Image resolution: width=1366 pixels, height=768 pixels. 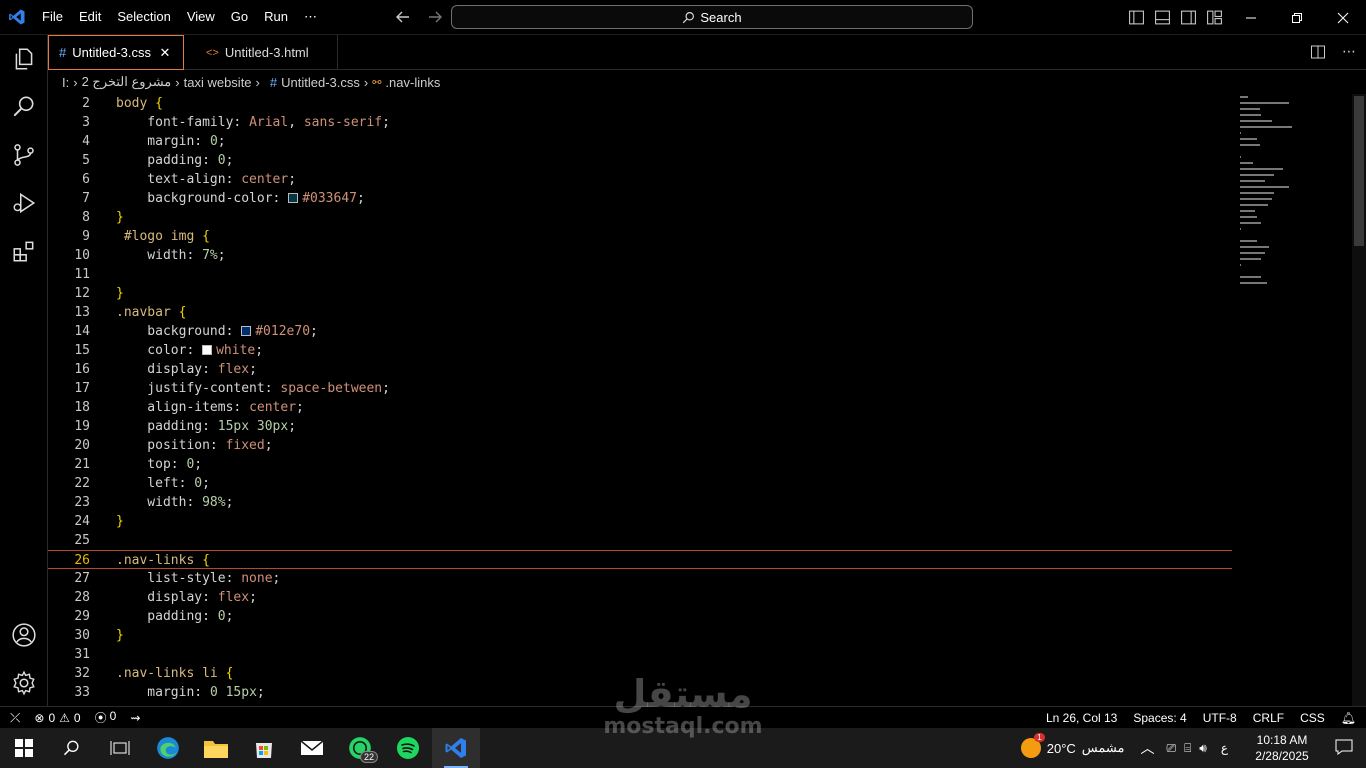 I want to click on restore-icon, so click(x=1297, y=17).